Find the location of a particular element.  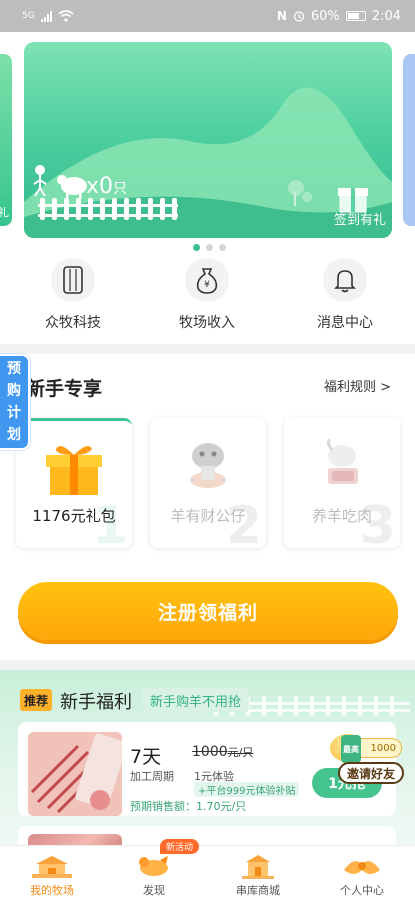

expected-sales: 预期销售额：1.70元/只 is located at coordinates (188, 806).